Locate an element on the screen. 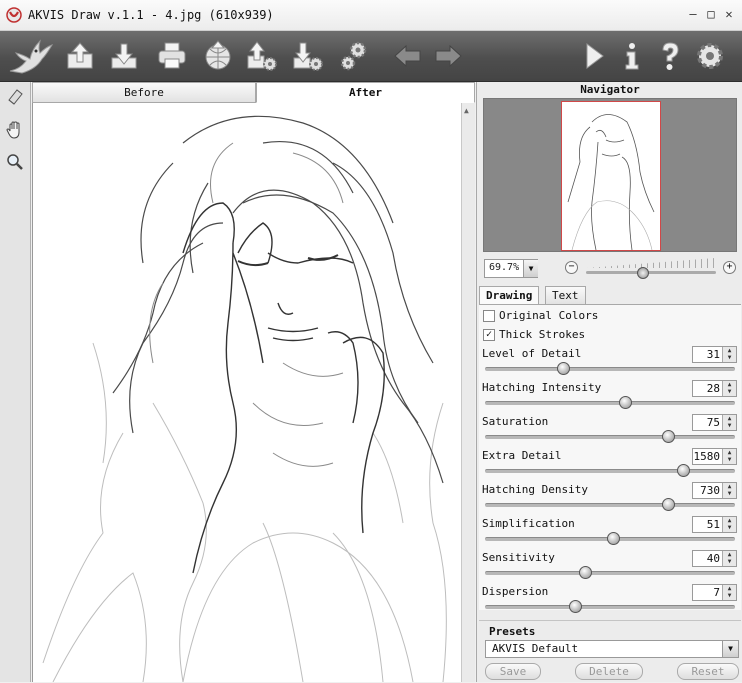 This screenshot has height=683, width=742. undo-arrow-icon is located at coordinates (408, 56).